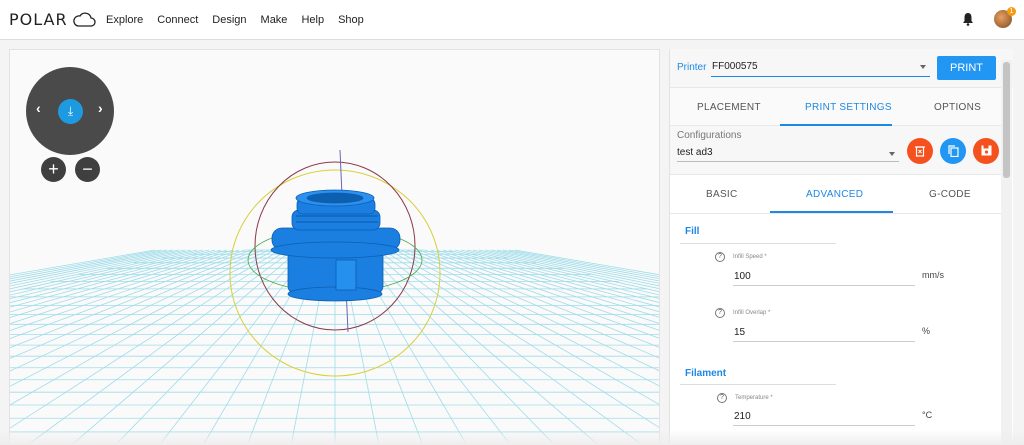 Image resolution: width=1024 pixels, height=445 pixels. Describe the element at coordinates (742, 276) in the screenshot. I see `infill-speed-input: 100` at that location.